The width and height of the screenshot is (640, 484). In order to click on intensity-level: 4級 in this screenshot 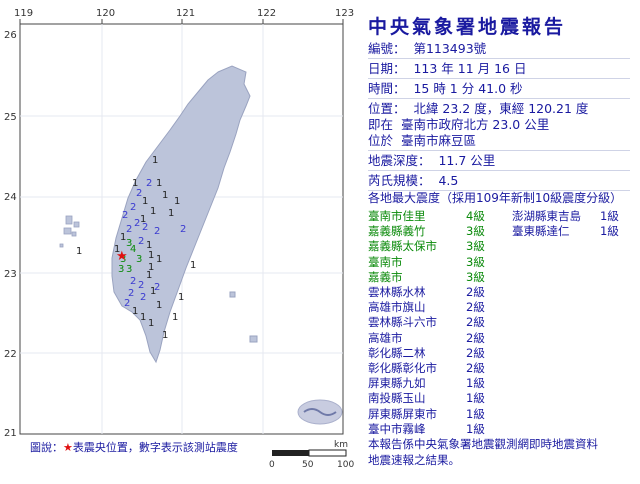, I will do `click(475, 216)`.